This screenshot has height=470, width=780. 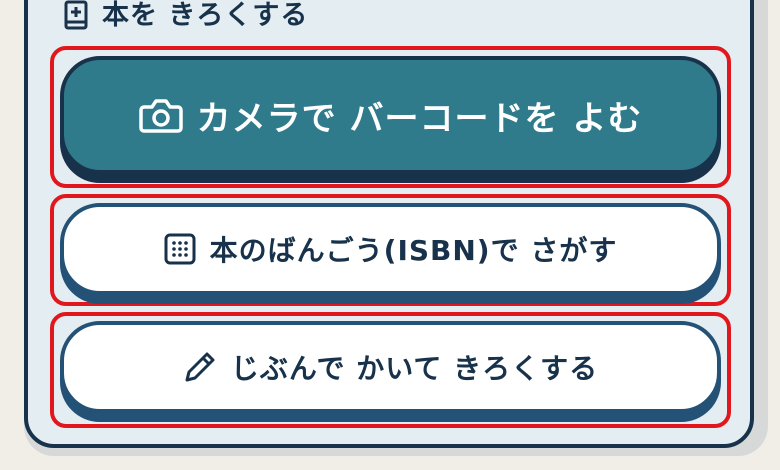 What do you see at coordinates (160, 115) in the screenshot?
I see `camera-icon` at bounding box center [160, 115].